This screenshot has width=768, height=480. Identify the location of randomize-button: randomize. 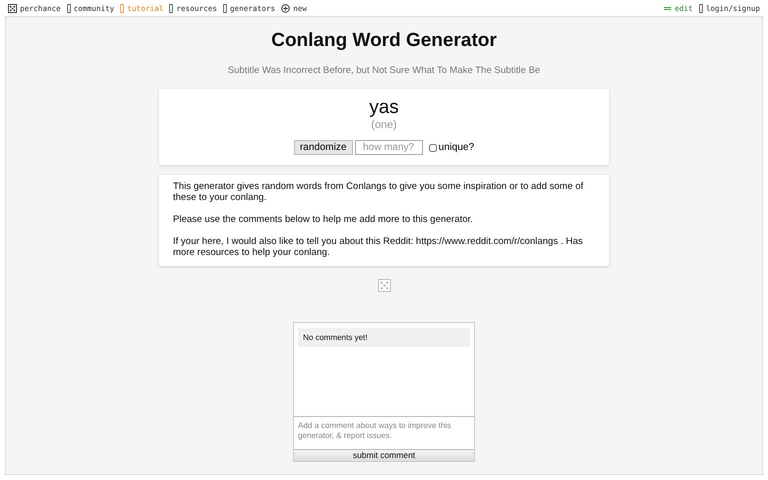
(323, 147).